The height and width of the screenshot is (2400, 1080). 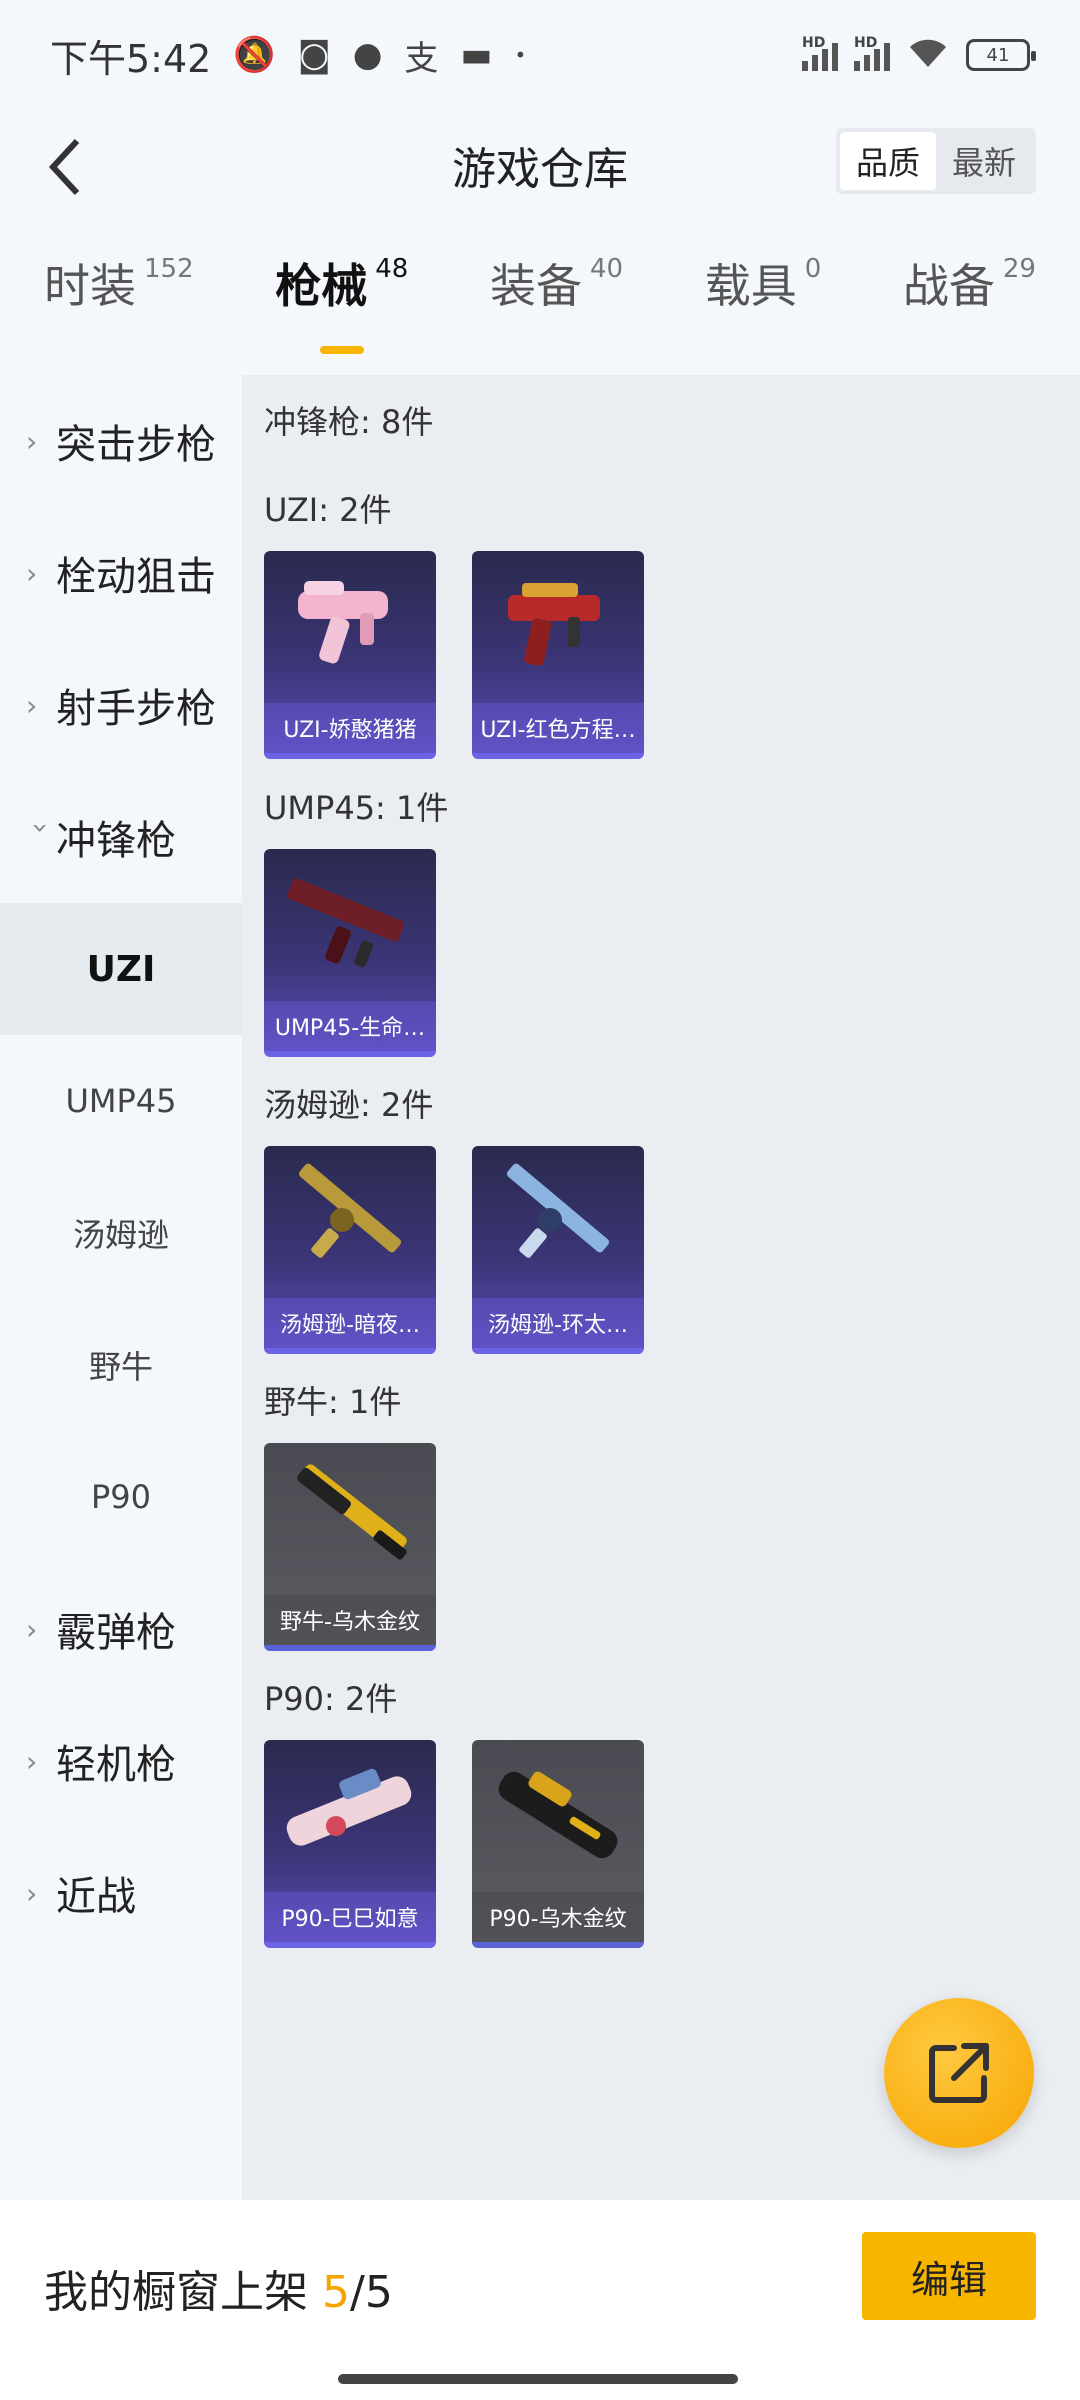 I want to click on home-indicator, so click(x=538, y=2379).